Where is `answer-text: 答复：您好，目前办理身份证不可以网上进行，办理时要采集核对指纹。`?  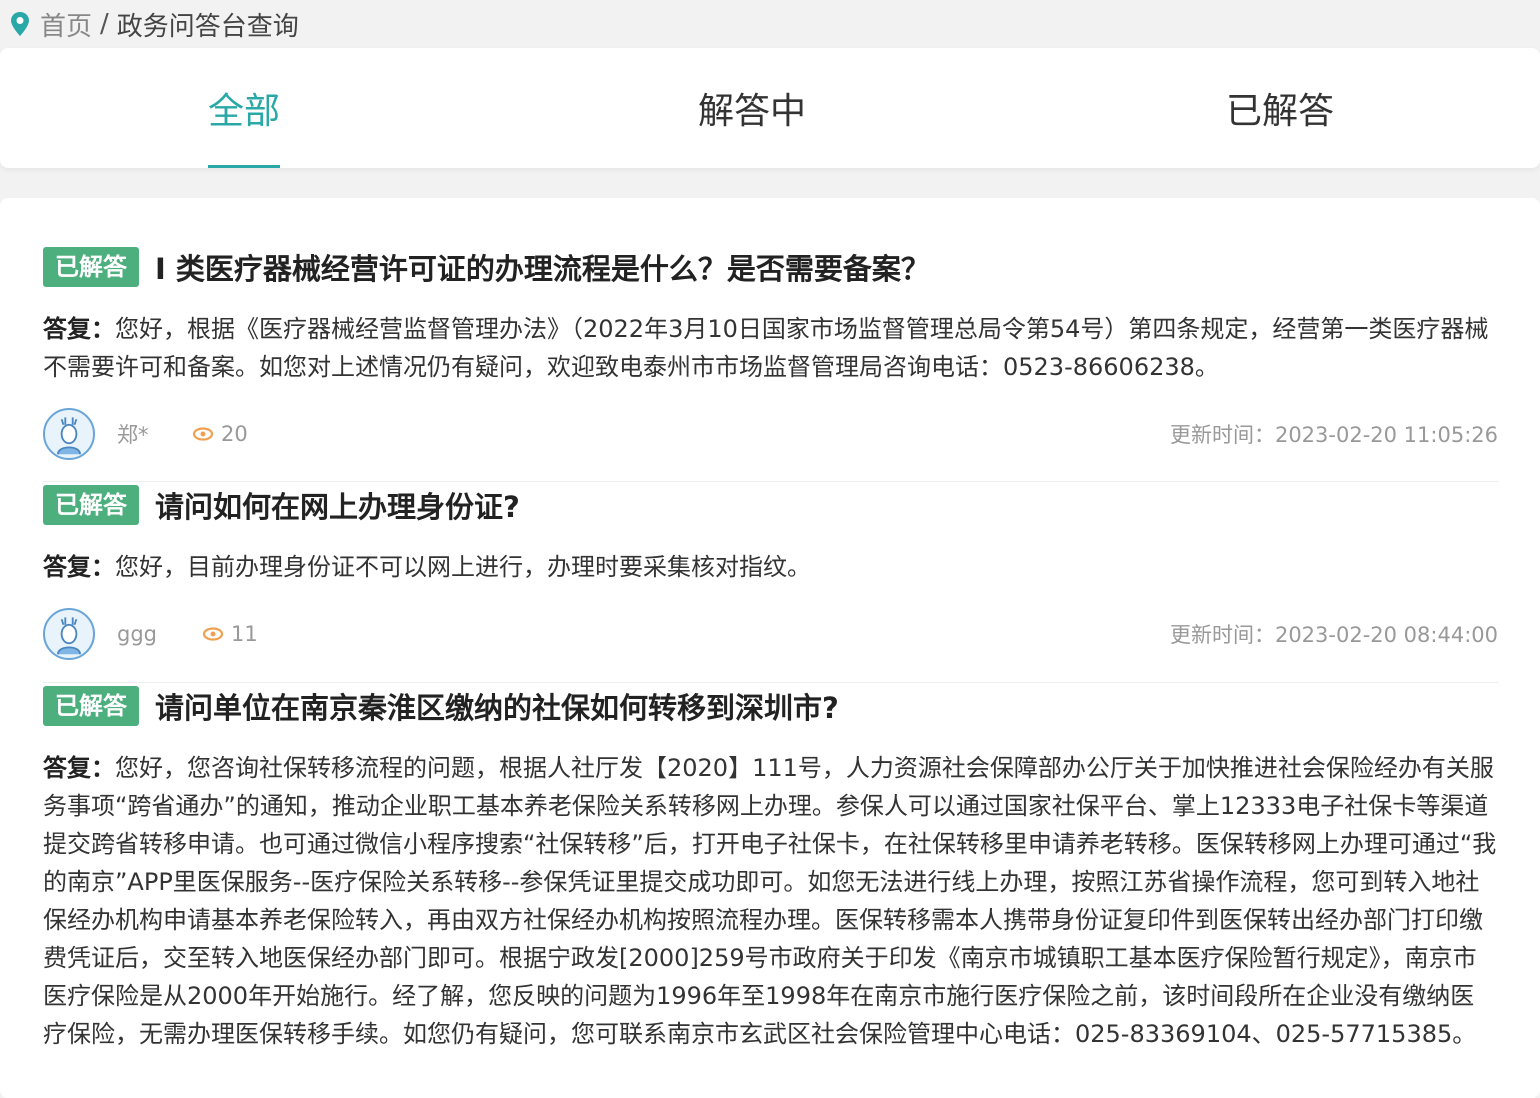 answer-text: 答复：您好，目前办理身份证不可以网上进行，办理时要采集核对指纹。 is located at coordinates (770, 567).